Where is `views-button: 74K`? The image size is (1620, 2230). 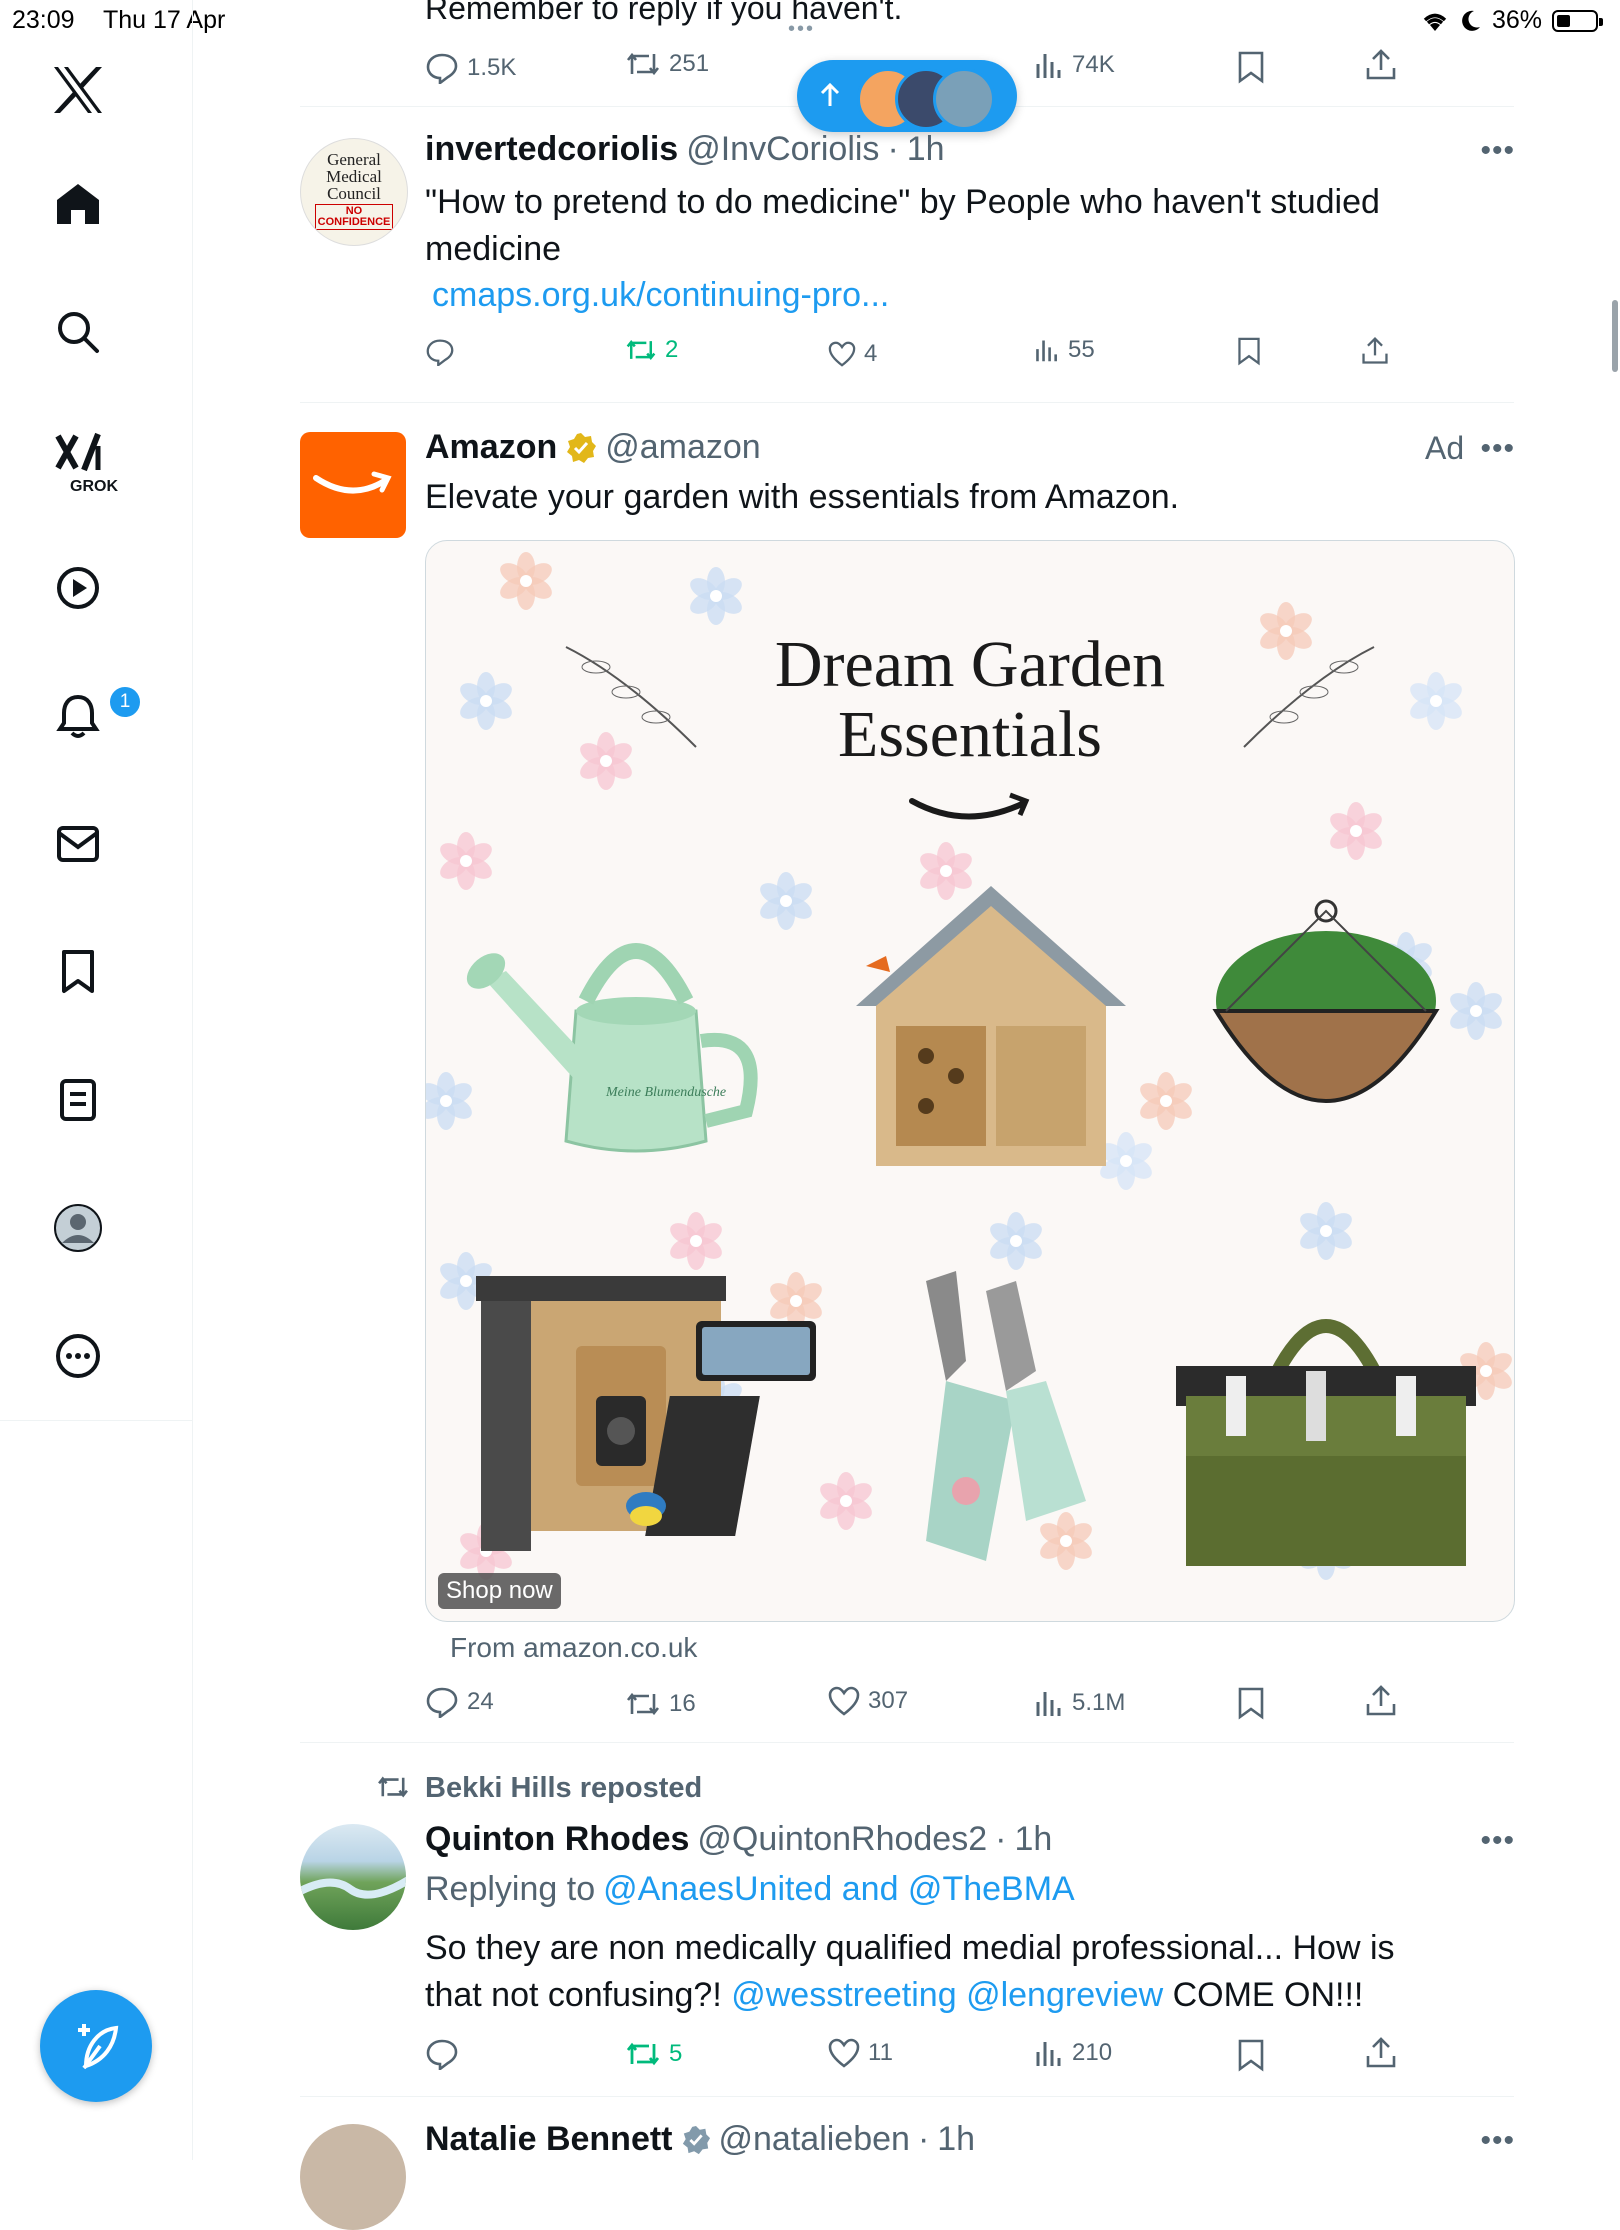
views-button: 74K is located at coordinates (1074, 65).